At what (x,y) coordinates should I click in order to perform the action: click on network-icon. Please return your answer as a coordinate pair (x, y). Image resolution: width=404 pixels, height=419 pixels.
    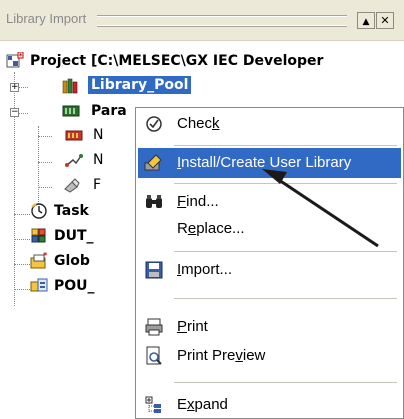
    Looking at the image, I should click on (74, 135).